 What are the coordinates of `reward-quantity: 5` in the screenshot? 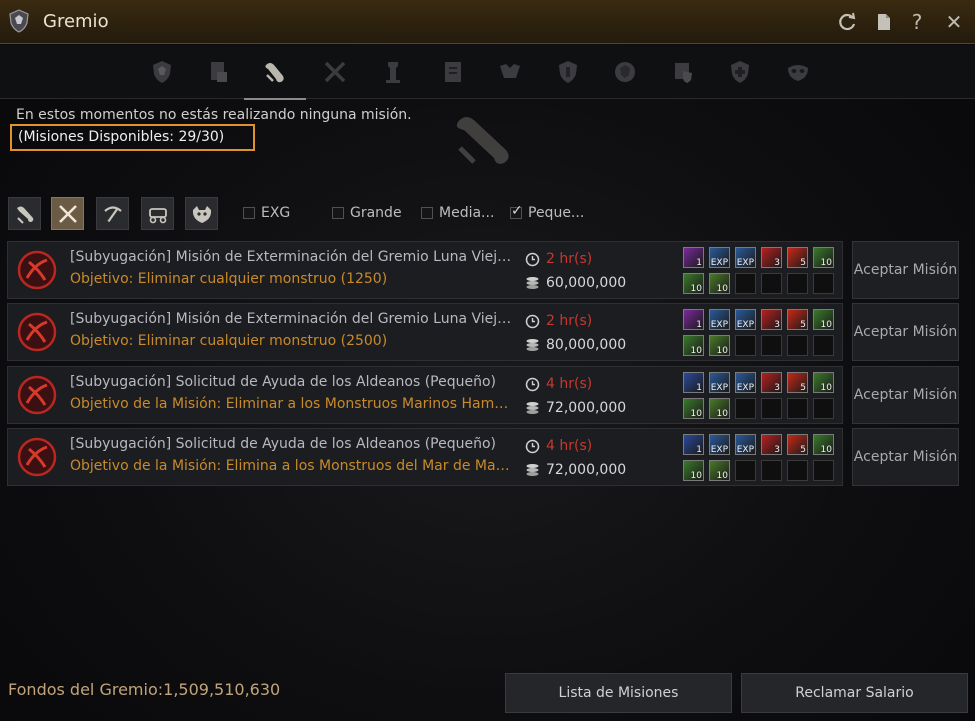 It's located at (803, 325).